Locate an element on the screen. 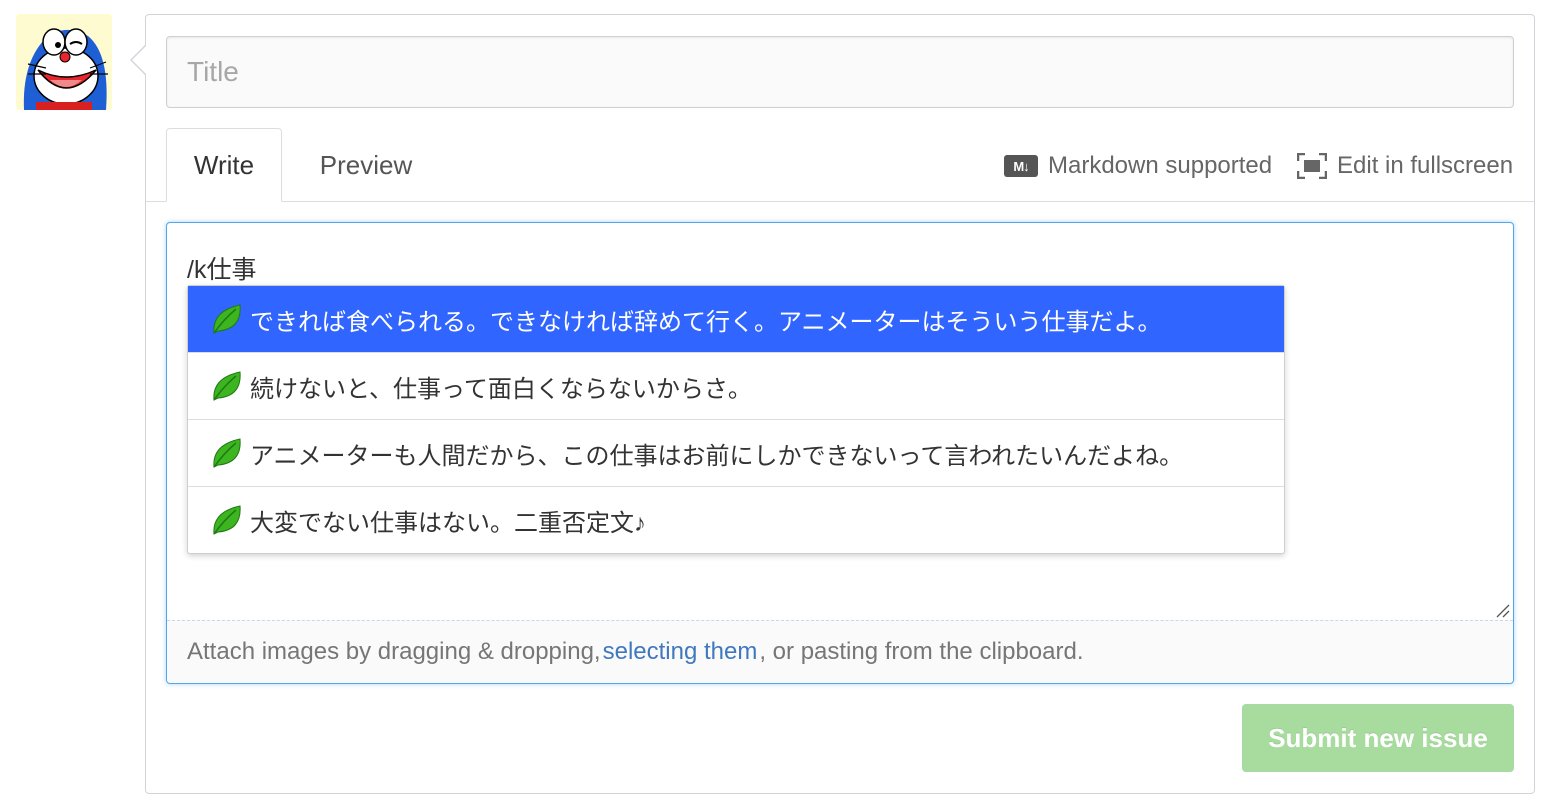 The width and height of the screenshot is (1554, 812). submit-new-issue-button: Submit new issue is located at coordinates (1378, 738).